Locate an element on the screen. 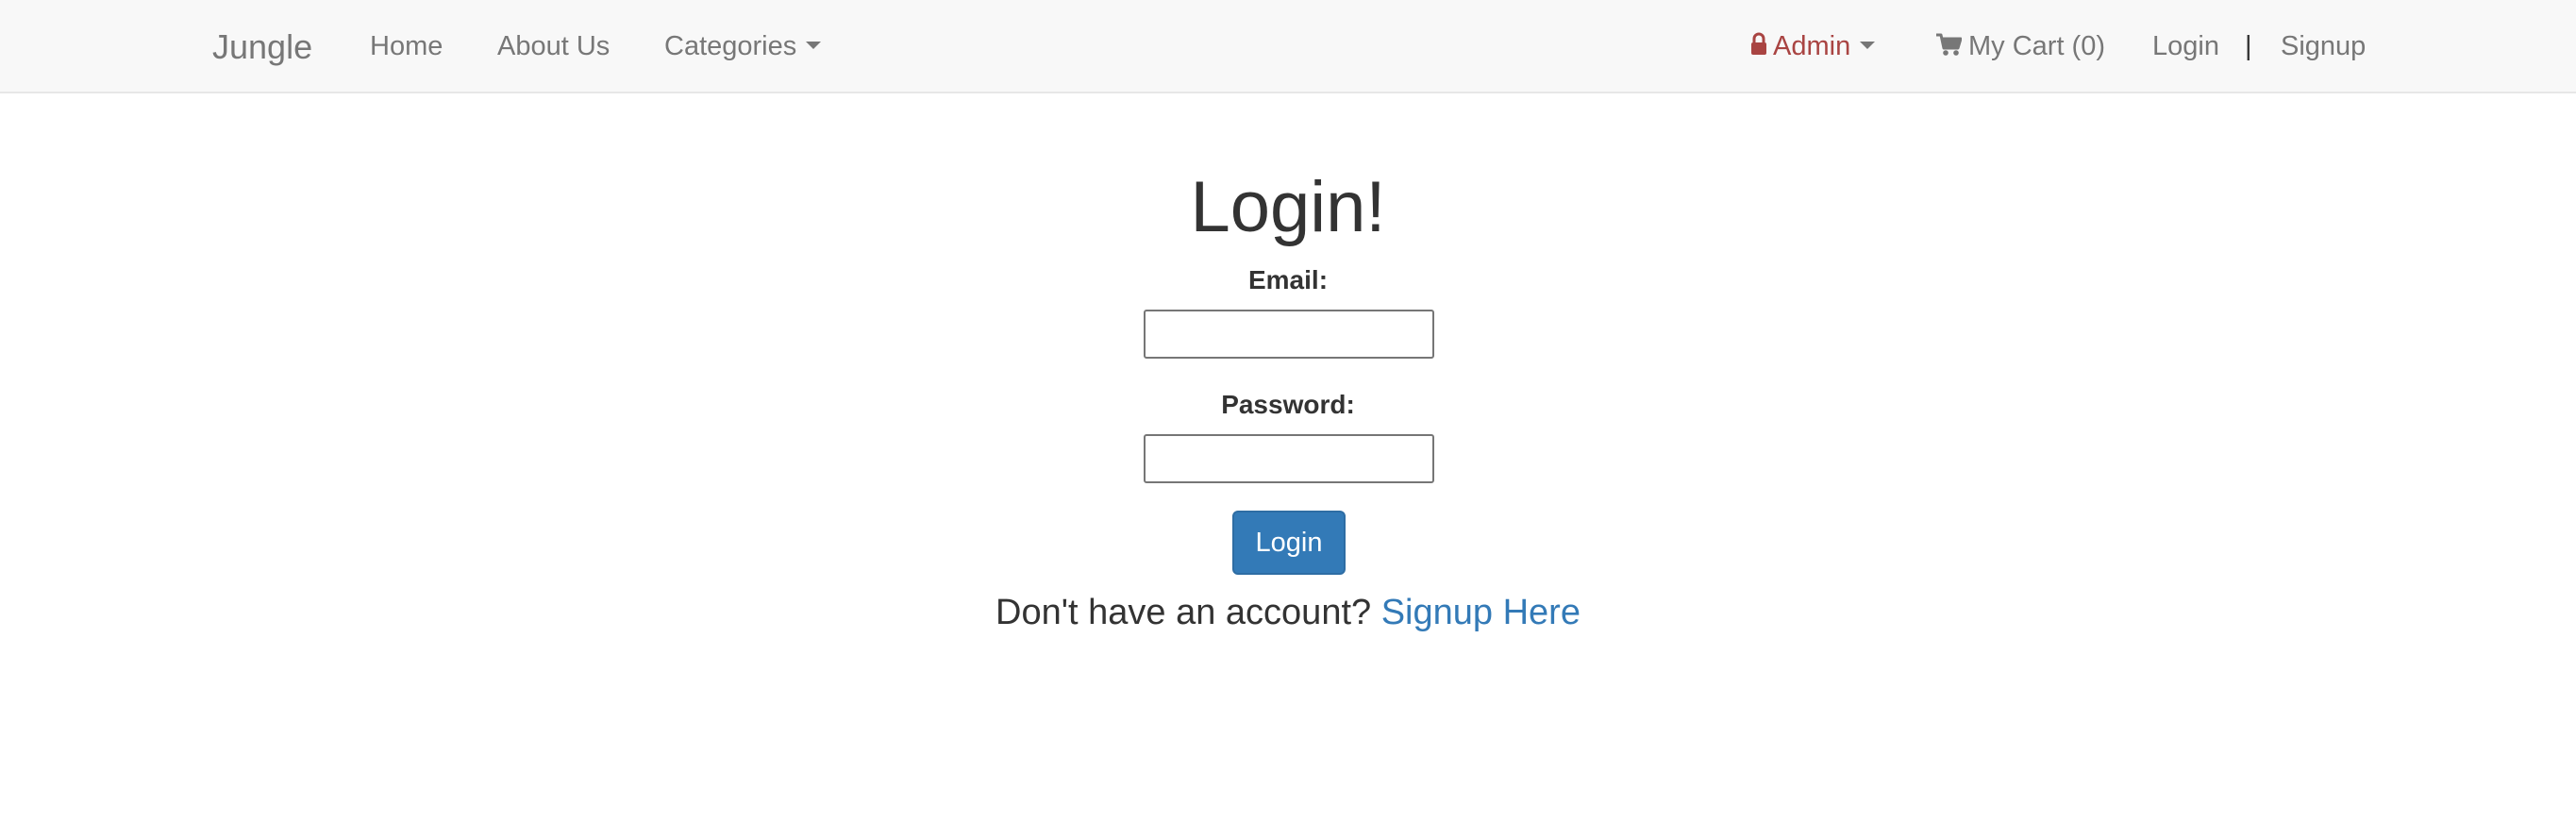 The width and height of the screenshot is (2576, 823). nav-signup-link: Signup is located at coordinates (2323, 46).